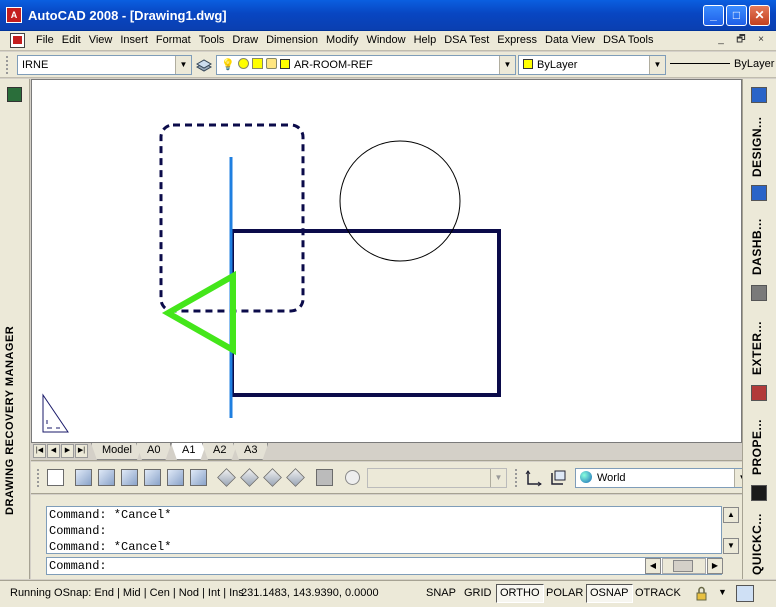  What do you see at coordinates (104, 65) in the screenshot?
I see `text-style-combo: IRNE ▼` at bounding box center [104, 65].